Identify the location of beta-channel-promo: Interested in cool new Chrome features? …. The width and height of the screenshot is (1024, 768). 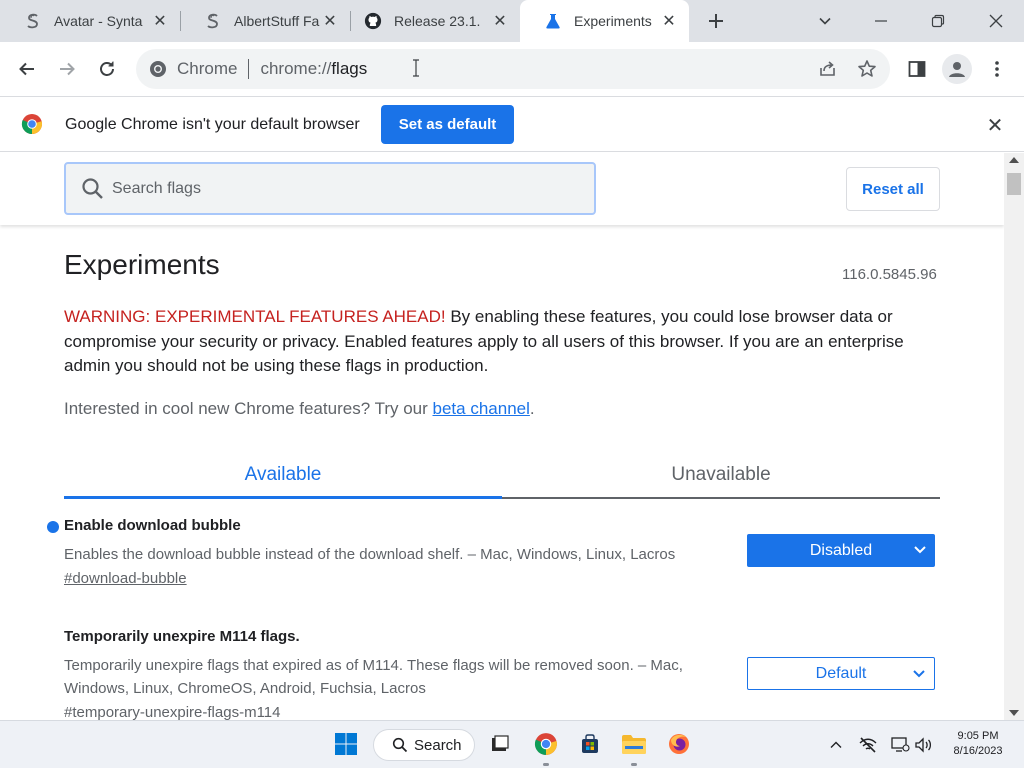
(299, 409).